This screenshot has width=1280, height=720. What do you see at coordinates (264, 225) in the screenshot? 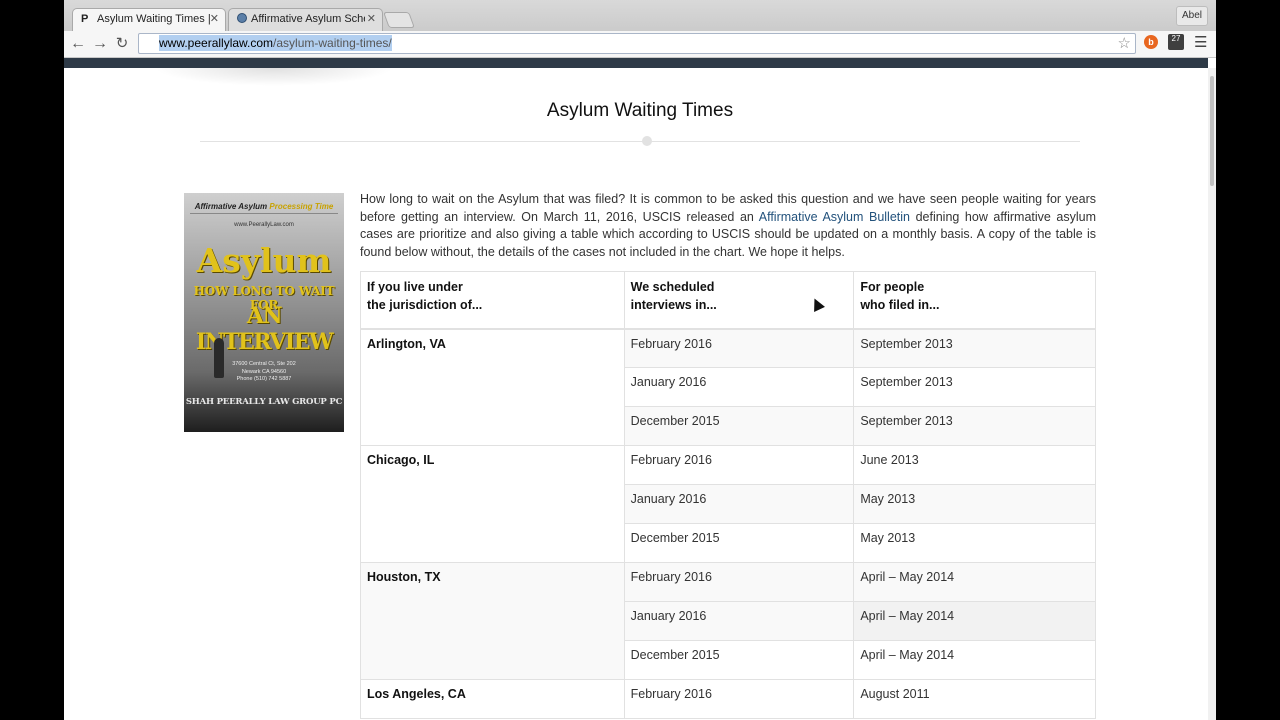
I see `book-url: www.PeerallyLaw.com` at bounding box center [264, 225].